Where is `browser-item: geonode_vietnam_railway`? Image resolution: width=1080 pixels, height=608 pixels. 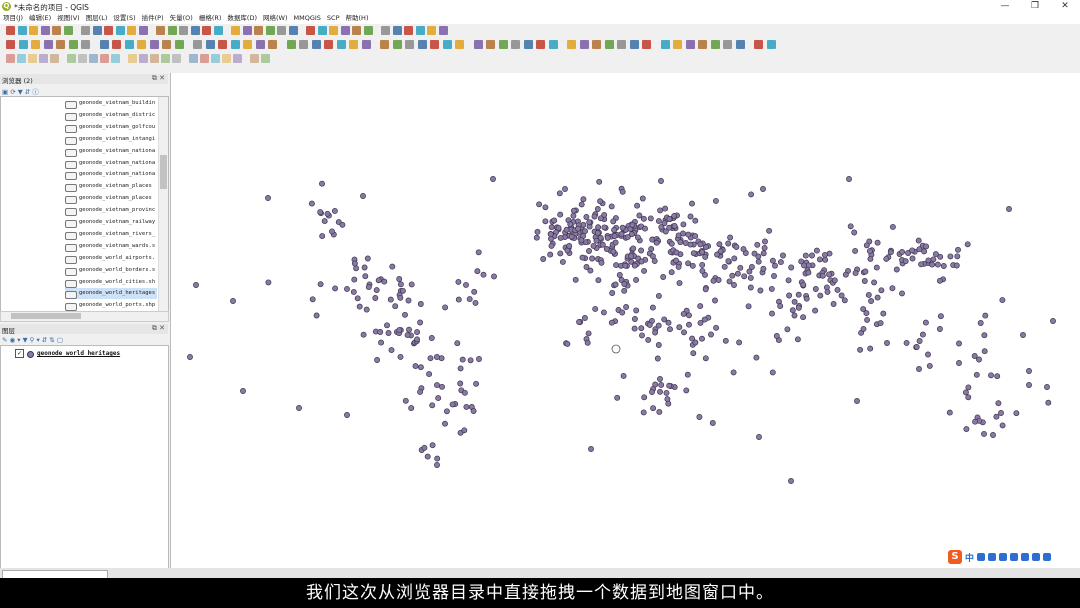 browser-item: geonode_vietnam_railway is located at coordinates (111, 222).